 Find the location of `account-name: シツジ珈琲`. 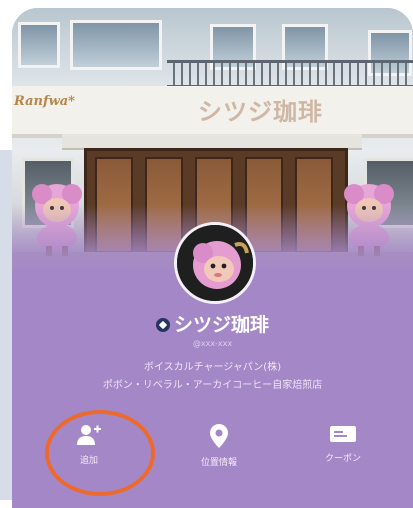

account-name: シツジ珈琲 is located at coordinates (212, 323).